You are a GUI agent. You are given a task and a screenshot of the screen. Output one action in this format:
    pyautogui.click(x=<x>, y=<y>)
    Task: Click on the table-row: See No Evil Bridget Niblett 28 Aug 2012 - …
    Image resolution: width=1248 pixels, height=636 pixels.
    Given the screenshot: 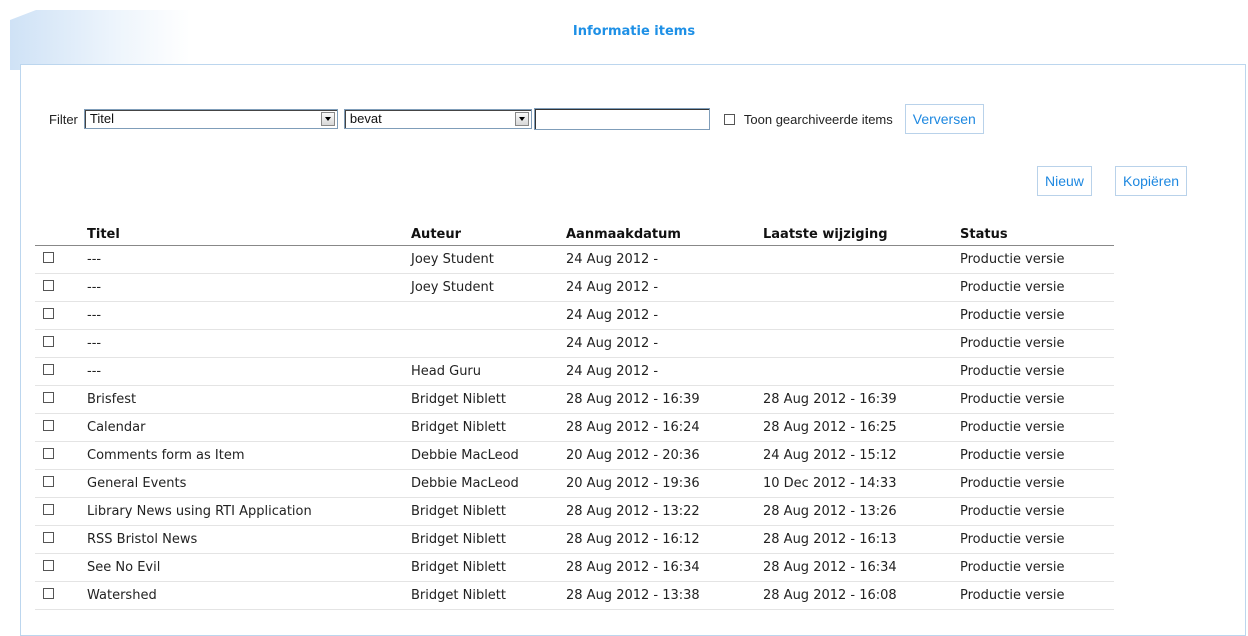 What is the action you would take?
    pyautogui.click(x=574, y=567)
    